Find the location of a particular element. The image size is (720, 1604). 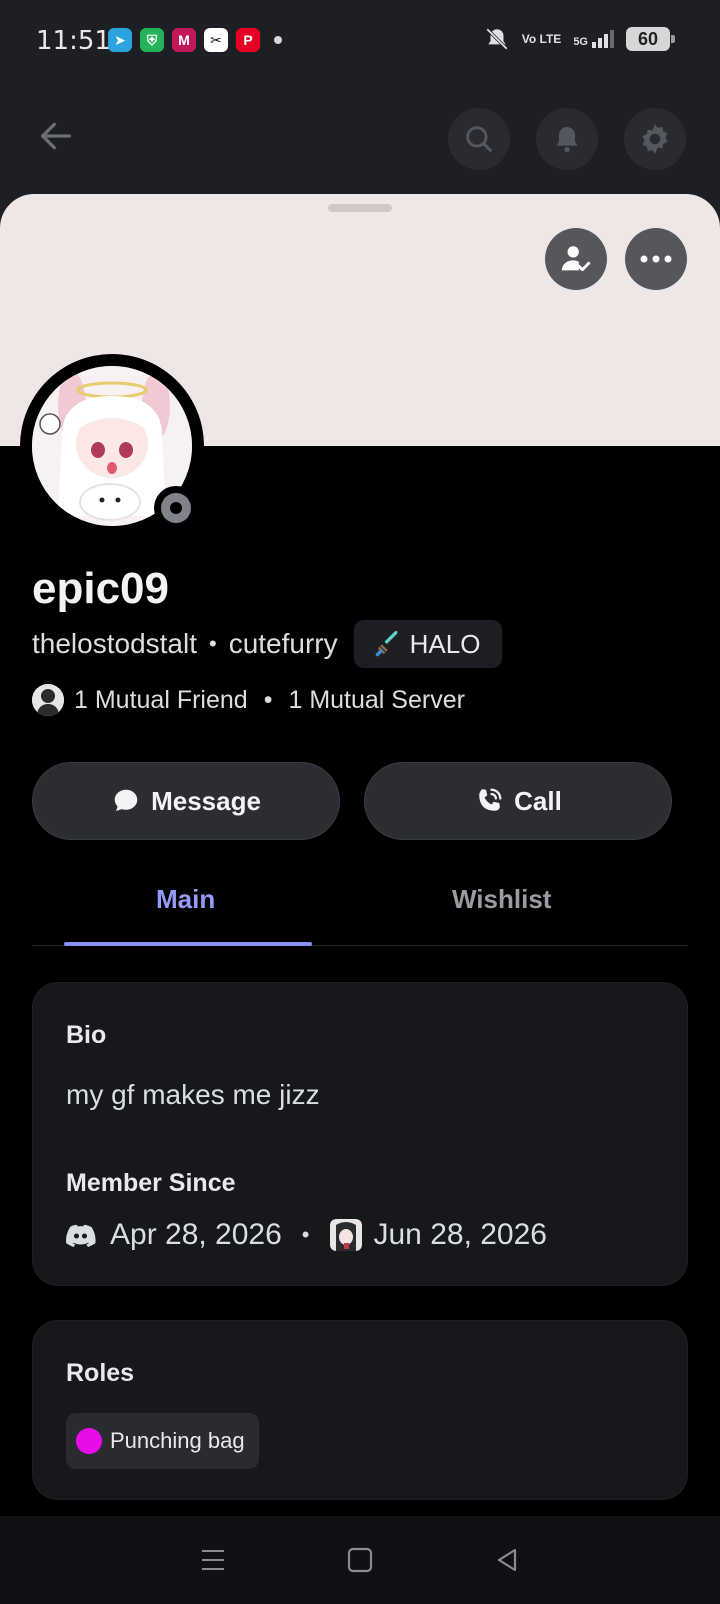

role-pill: Punching bag is located at coordinates (162, 1441).